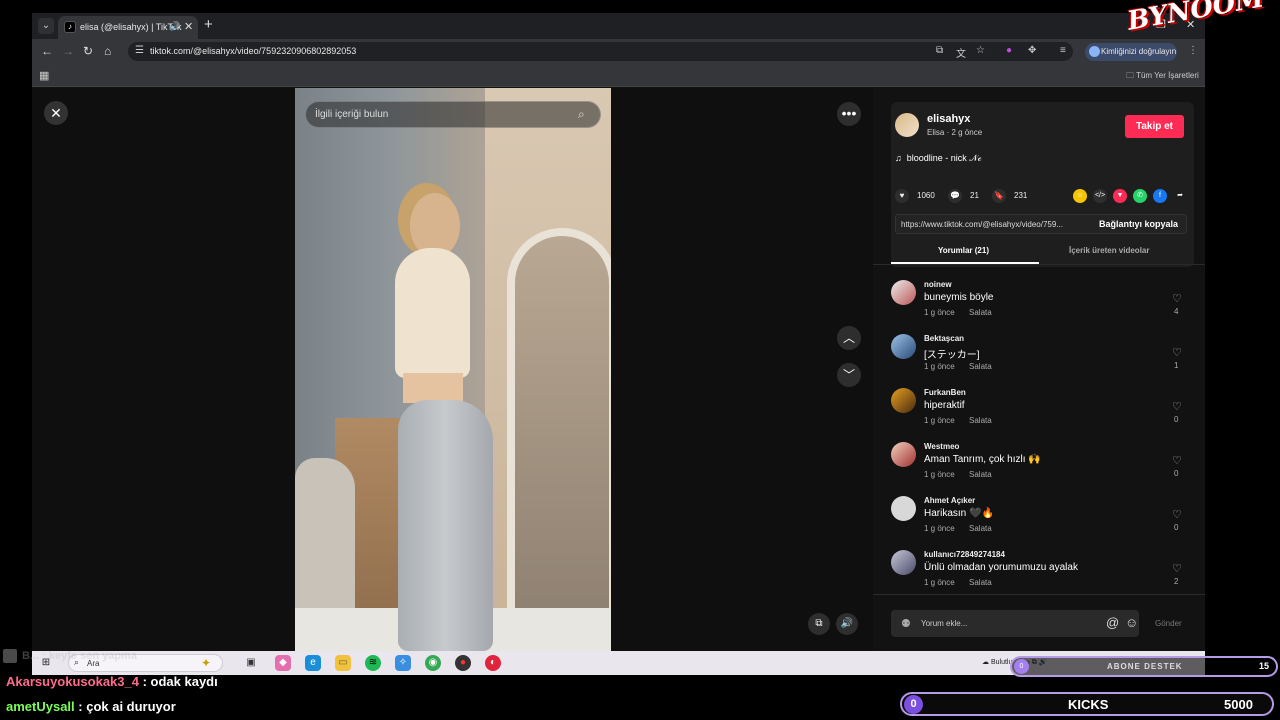  I want to click on comment-user: Westmeo, so click(941, 446).